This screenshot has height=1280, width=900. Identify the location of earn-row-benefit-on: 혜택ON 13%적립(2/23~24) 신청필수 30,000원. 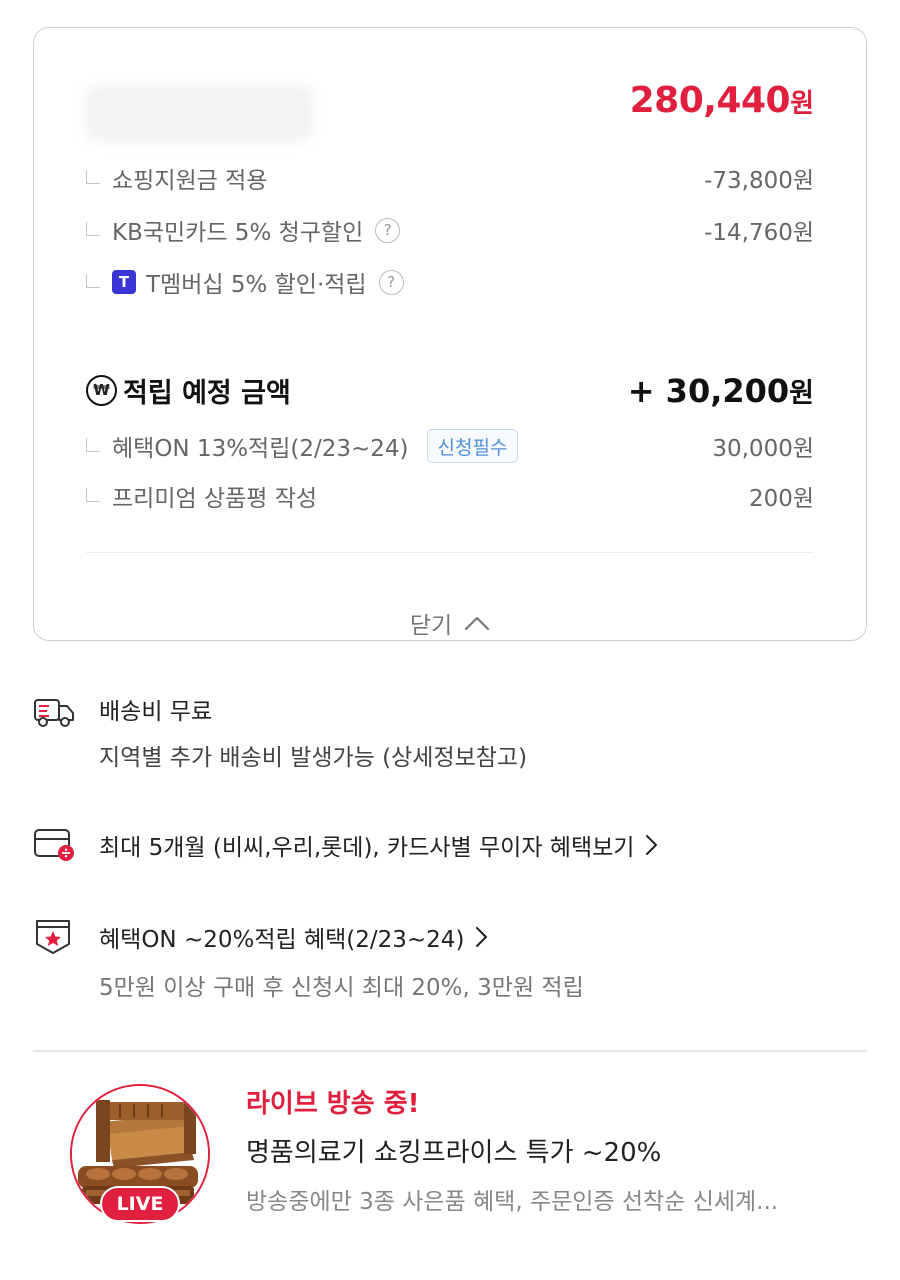
(450, 446).